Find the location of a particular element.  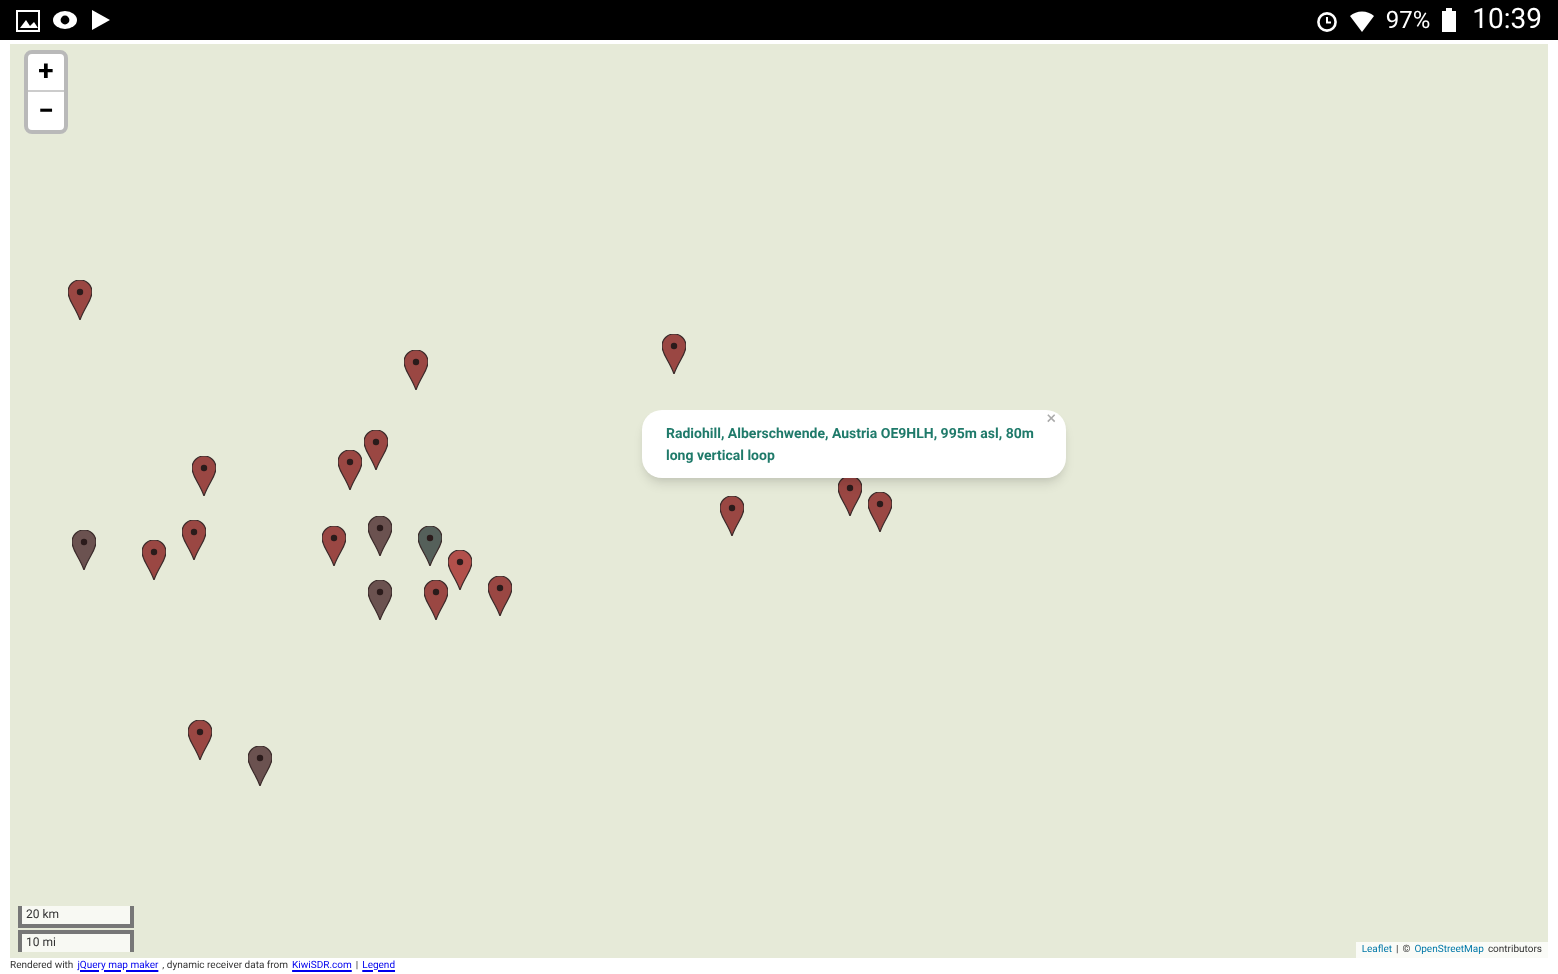

zoom-in-button: + is located at coordinates (46, 73).